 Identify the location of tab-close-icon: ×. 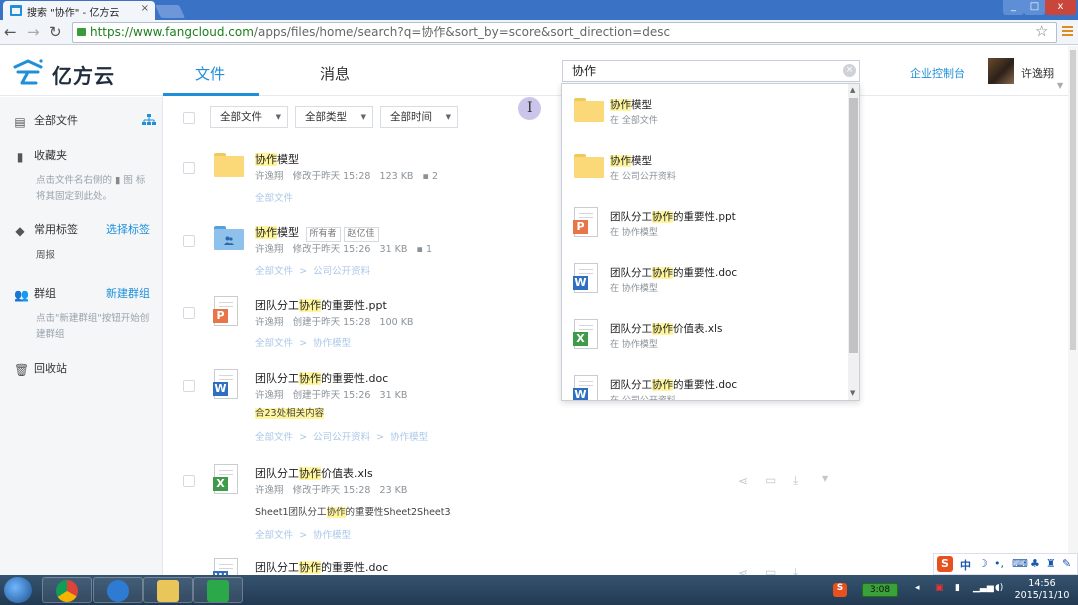
(145, 8).